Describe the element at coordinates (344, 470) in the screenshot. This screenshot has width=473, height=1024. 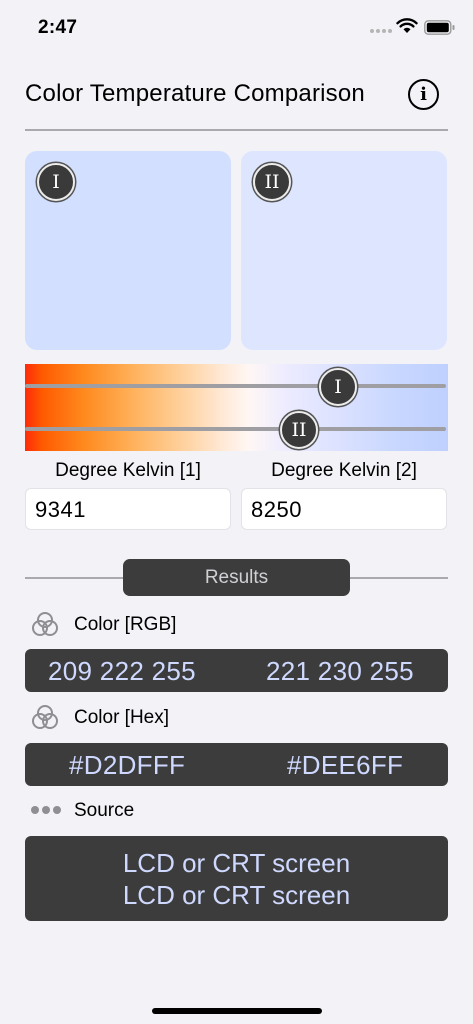
I see `kelvin-label-2: Degree Kelvin [2]` at that location.